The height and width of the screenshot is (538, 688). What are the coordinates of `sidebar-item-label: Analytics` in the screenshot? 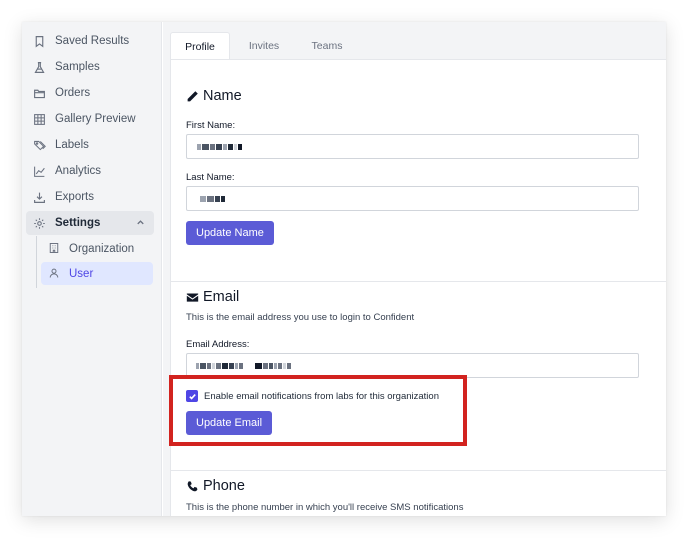 It's located at (78, 171).